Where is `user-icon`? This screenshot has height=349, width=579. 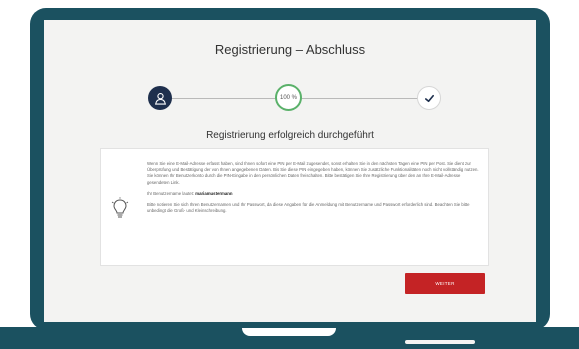 user-icon is located at coordinates (160, 98).